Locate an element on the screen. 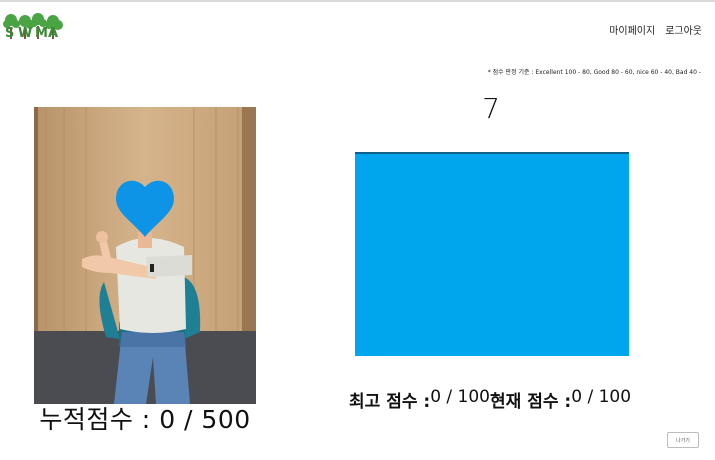 Image resolution: width=715 pixels, height=460 pixels. svg-text: W is located at coordinates (25, 33).